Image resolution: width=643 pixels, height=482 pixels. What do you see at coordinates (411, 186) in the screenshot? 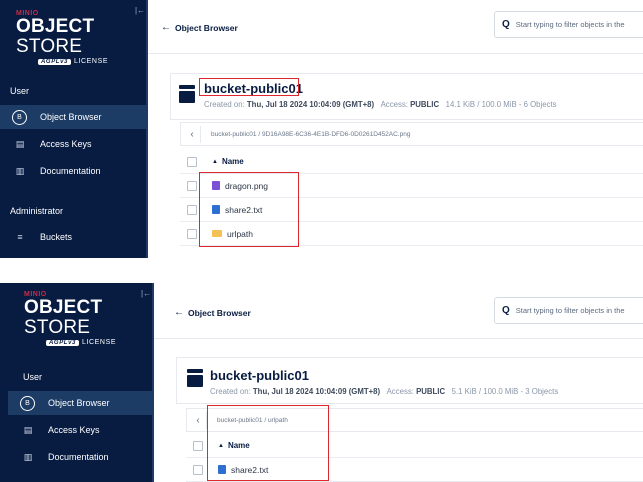
I see `table-row: dragon.png` at bounding box center [411, 186].